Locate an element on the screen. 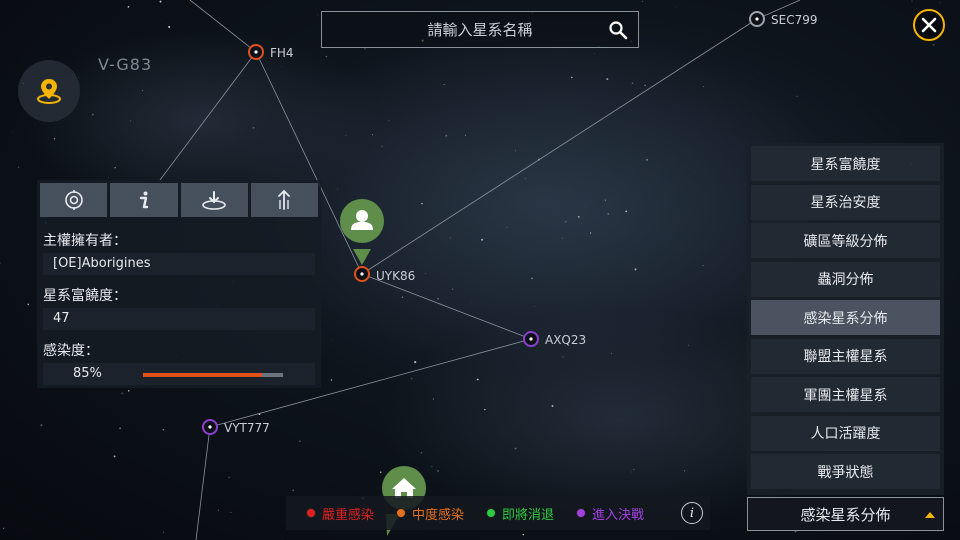 This screenshot has width=960, height=540. filter-item-war-status: 戰爭狀態 is located at coordinates (845, 471).